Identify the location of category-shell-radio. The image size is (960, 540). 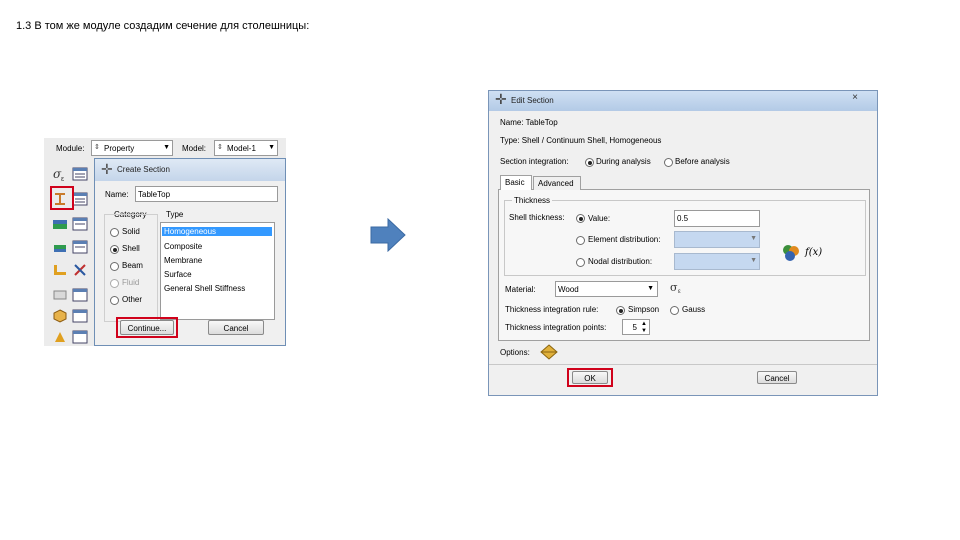
(114, 249).